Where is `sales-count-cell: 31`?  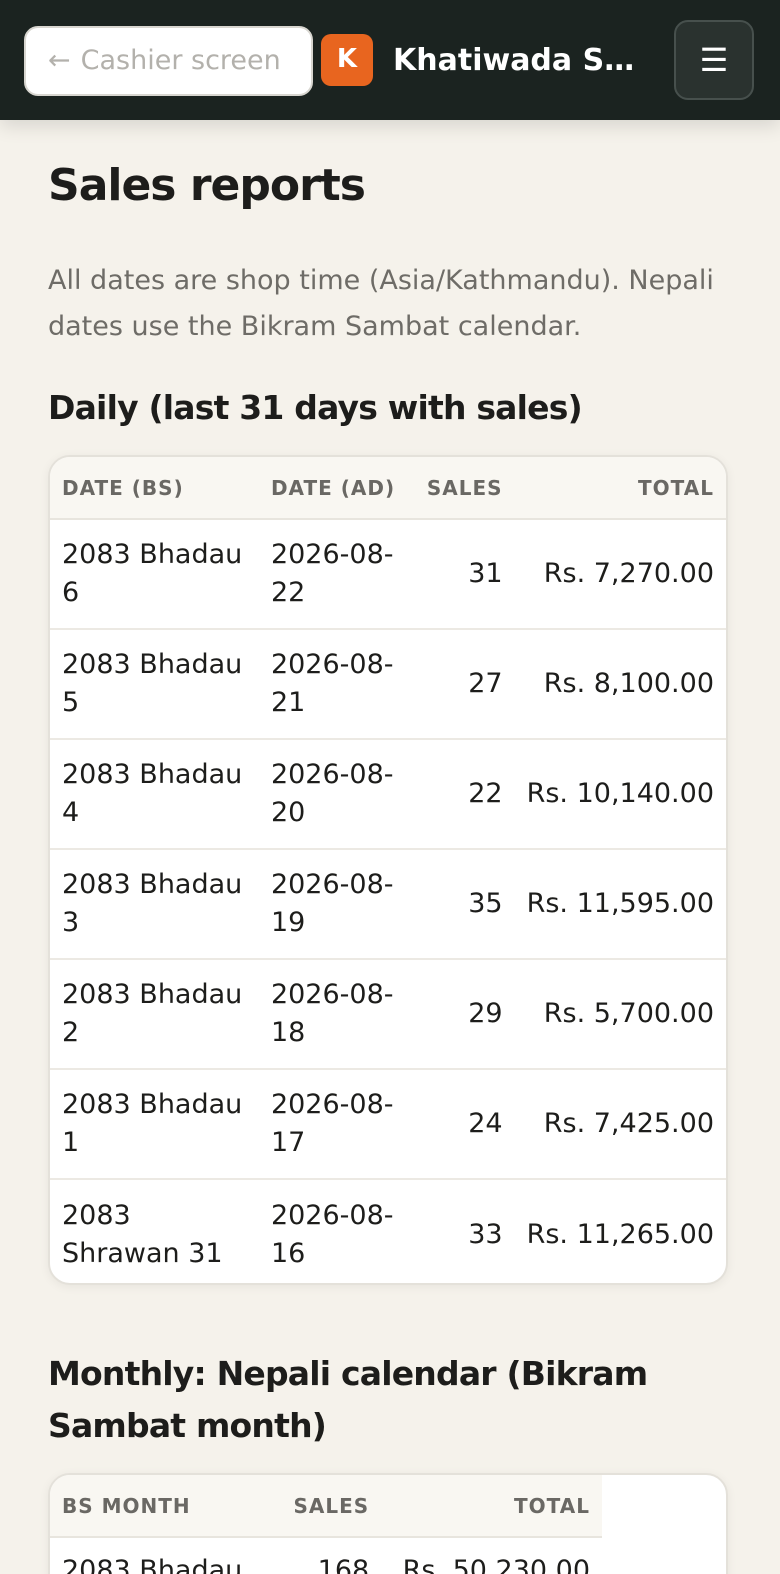
sales-count-cell: 31 is located at coordinates (461, 574).